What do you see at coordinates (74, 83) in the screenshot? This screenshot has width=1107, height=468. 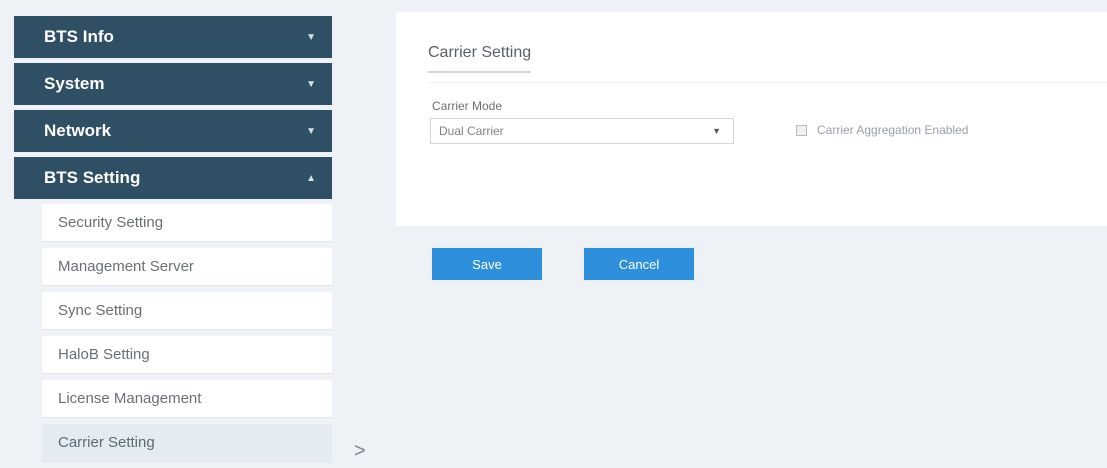 I see `nav-group-label: System` at bounding box center [74, 83].